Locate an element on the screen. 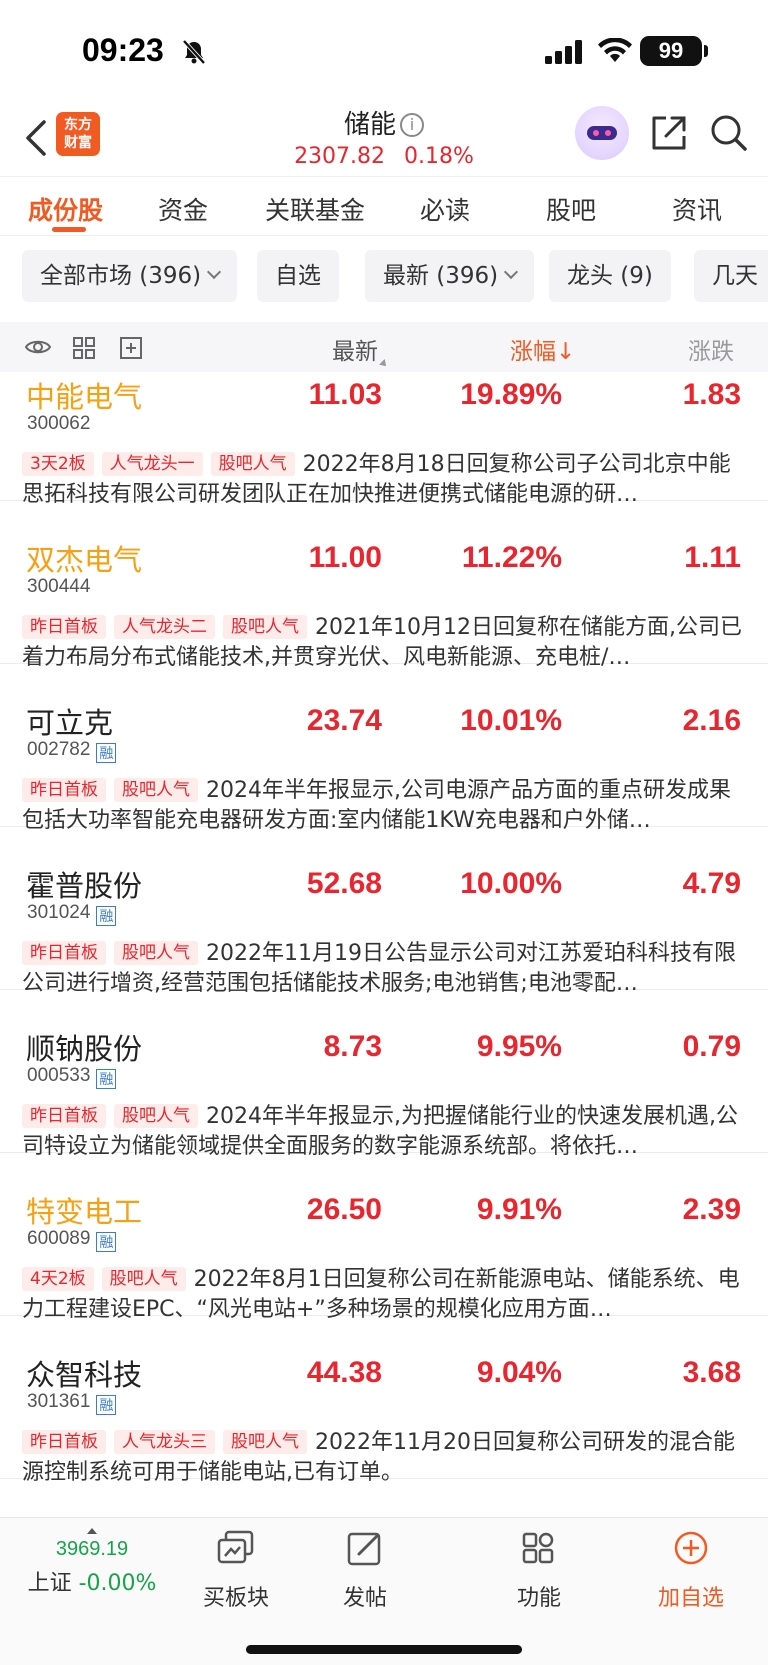  column-change: 涨跌 is located at coordinates (711, 349).